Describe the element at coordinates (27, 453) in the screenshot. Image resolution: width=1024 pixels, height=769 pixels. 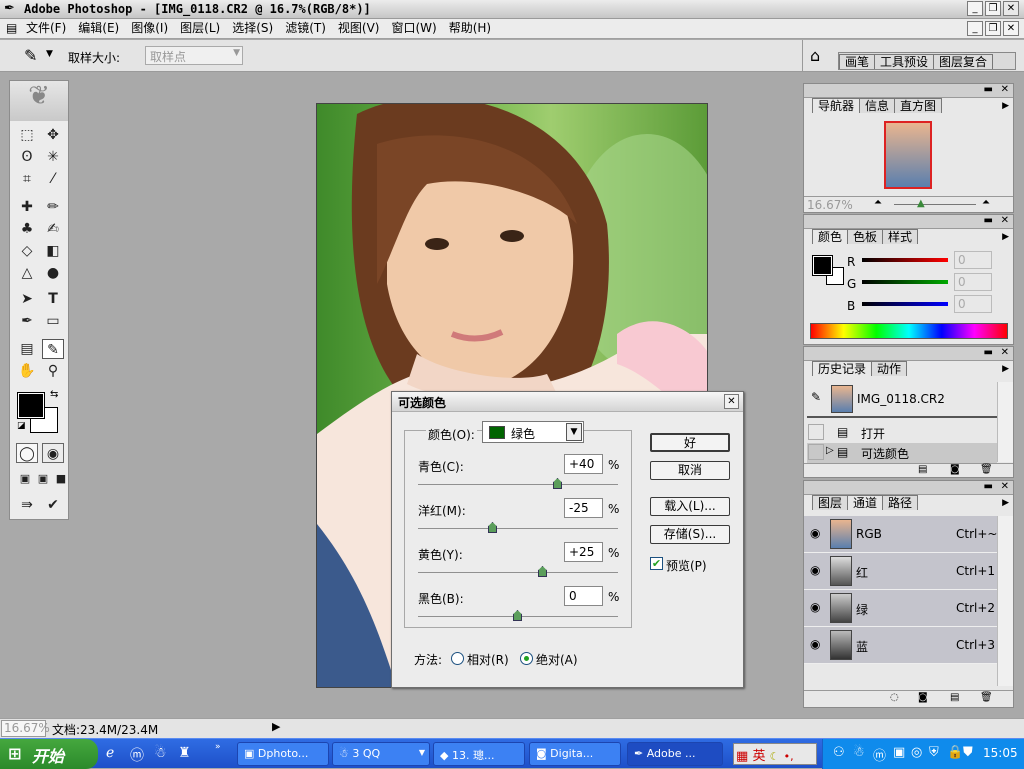
I see `standard-mode-icon: ◯` at that location.